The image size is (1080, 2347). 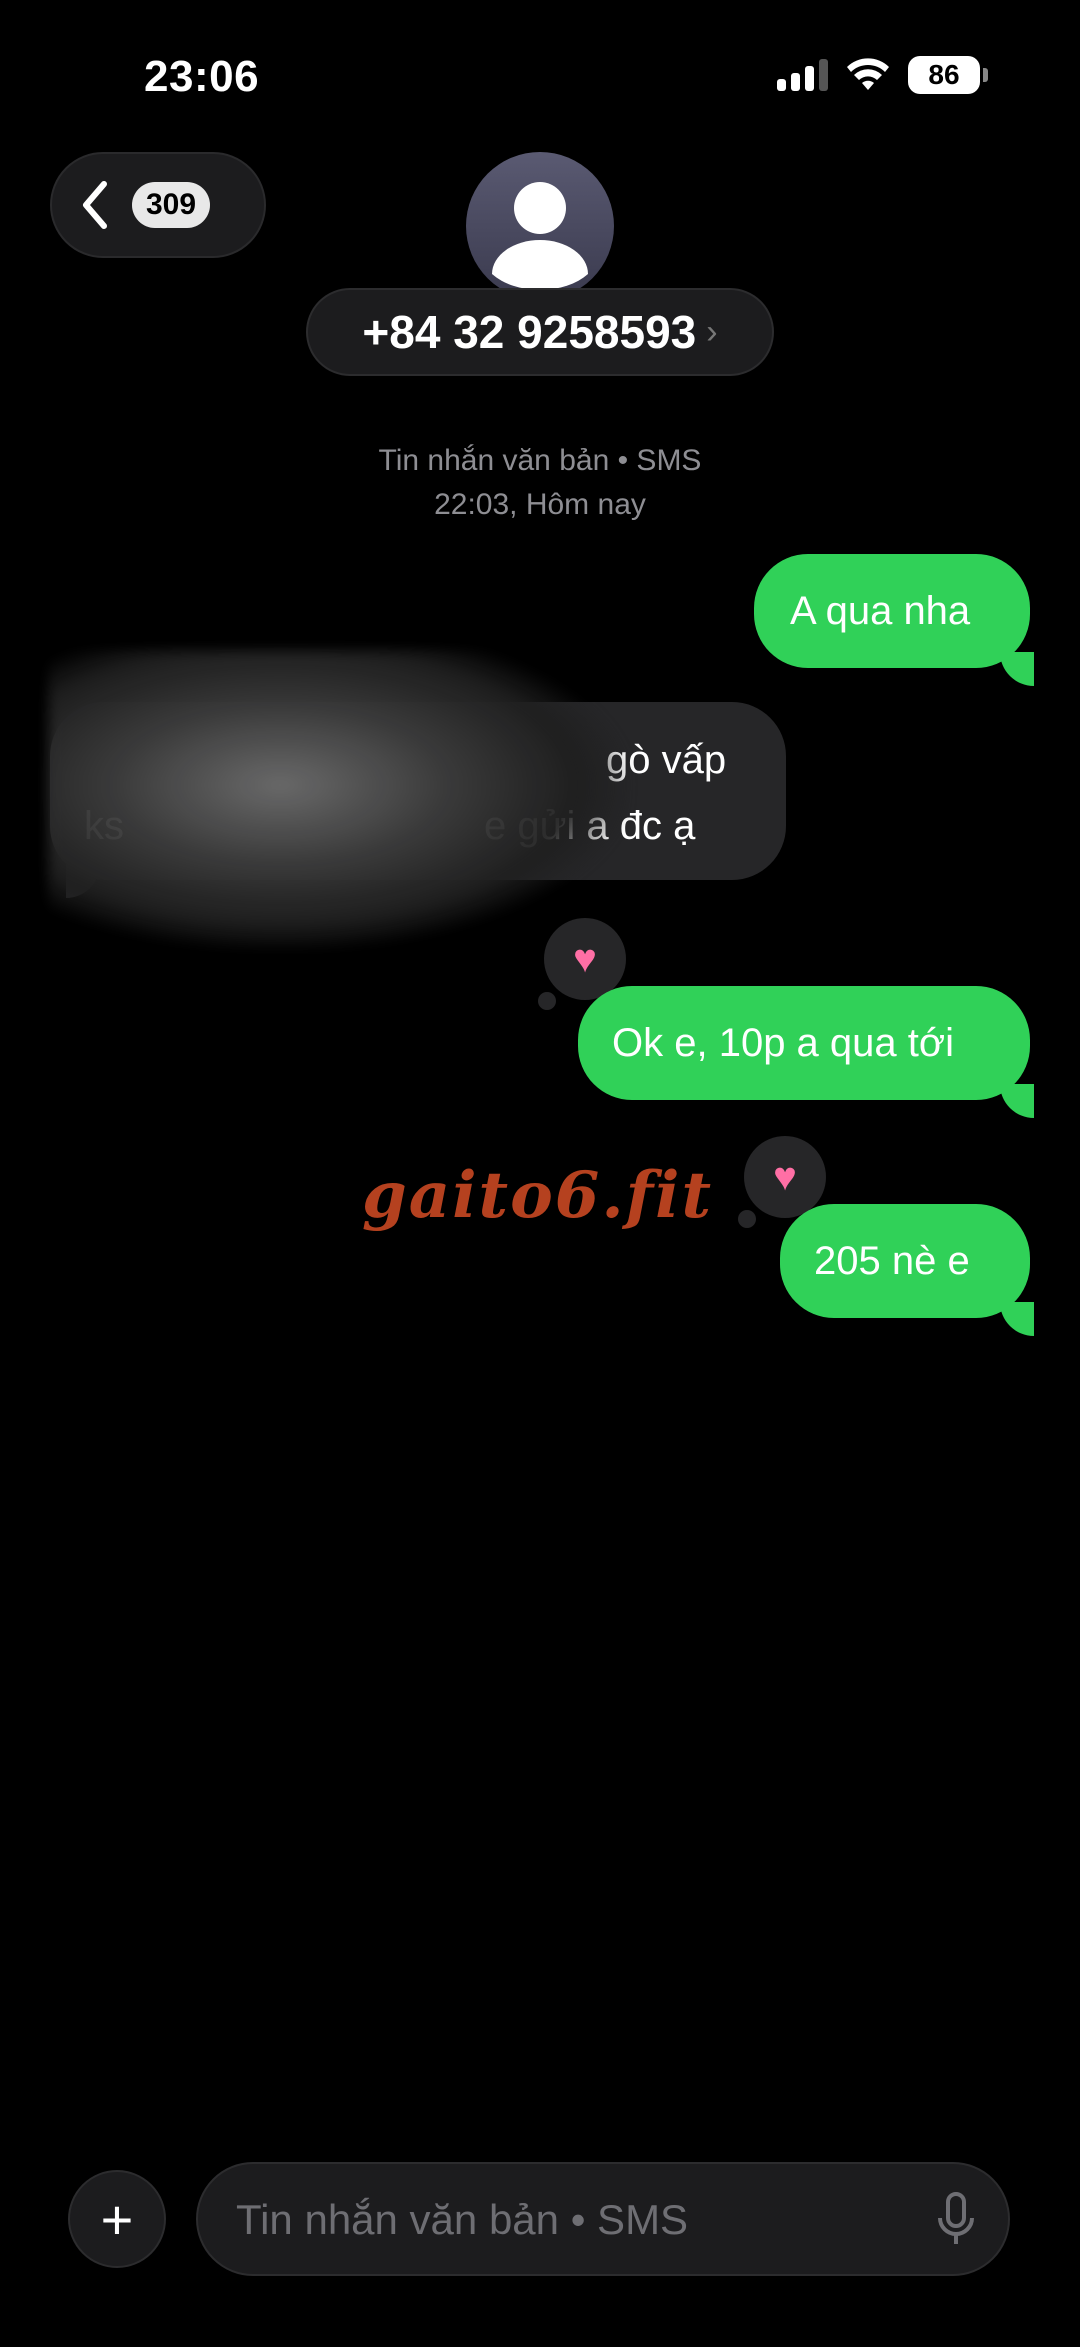 I want to click on chevron-left-icon, so click(x=95, y=205).